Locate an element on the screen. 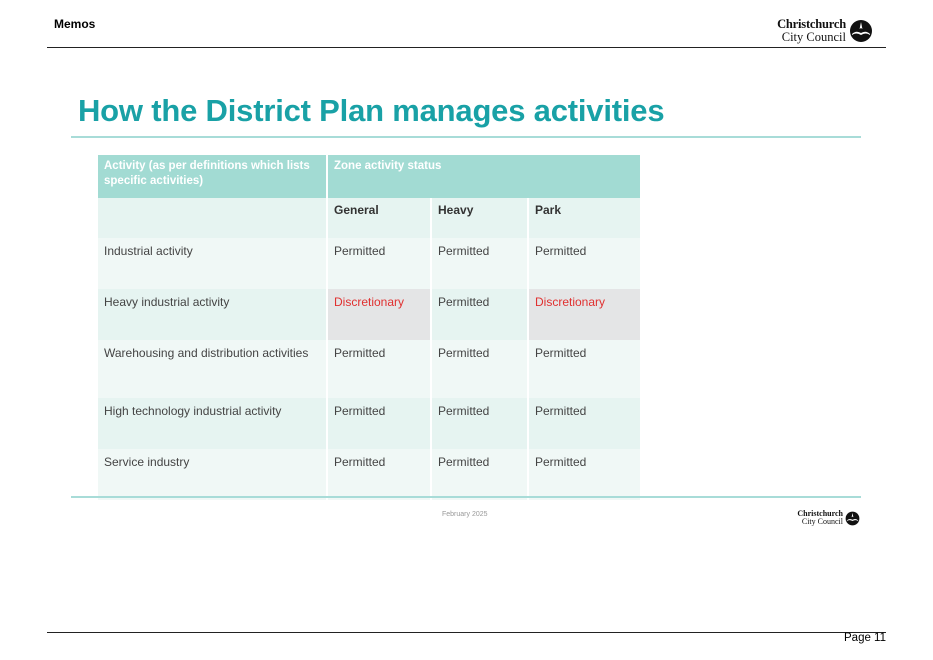  zone-header-heavy: Heavy is located at coordinates (479, 218).